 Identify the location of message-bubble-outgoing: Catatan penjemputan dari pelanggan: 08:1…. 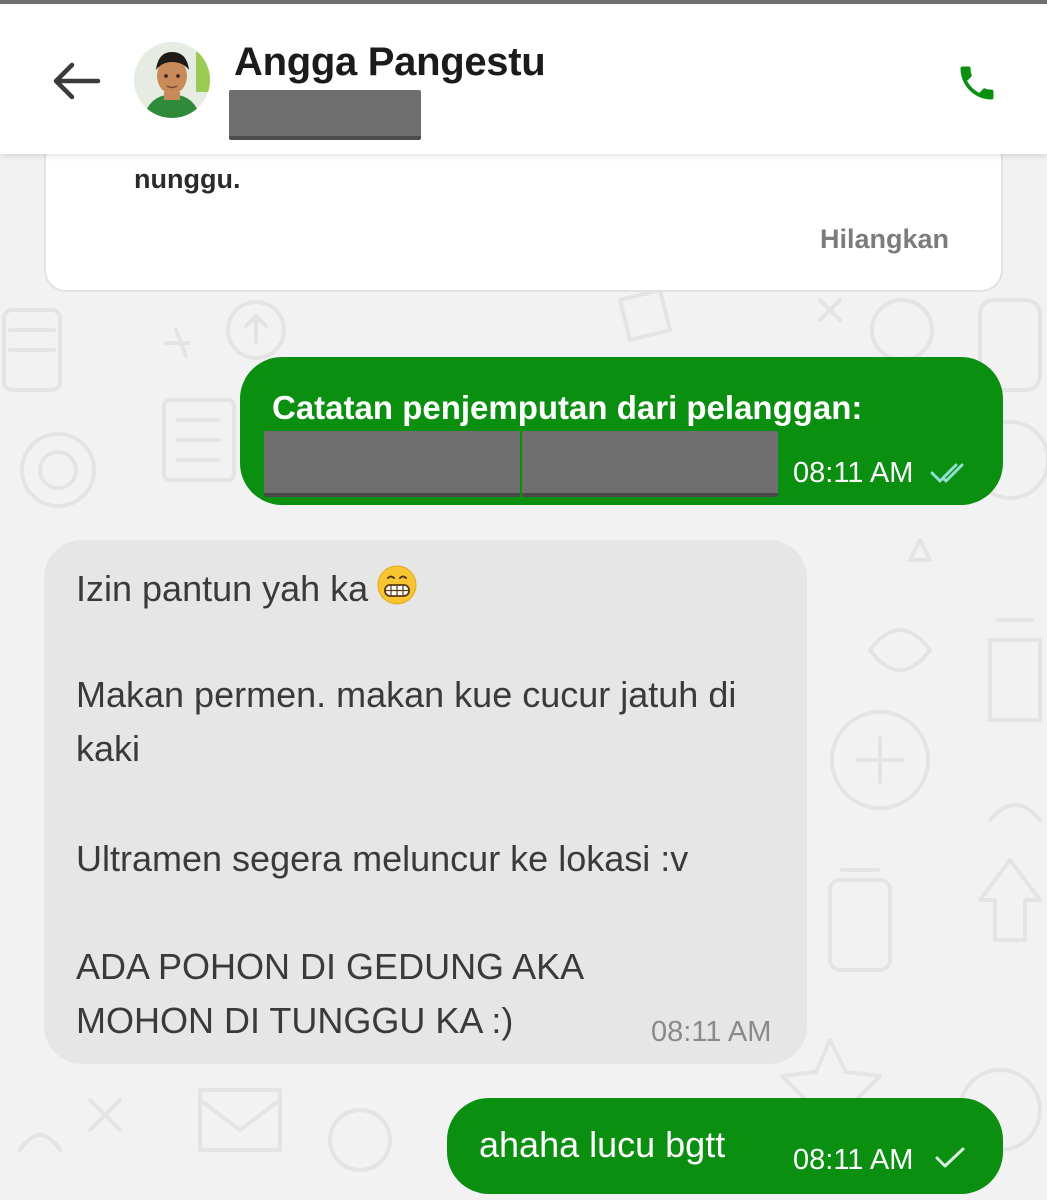
(621, 431).